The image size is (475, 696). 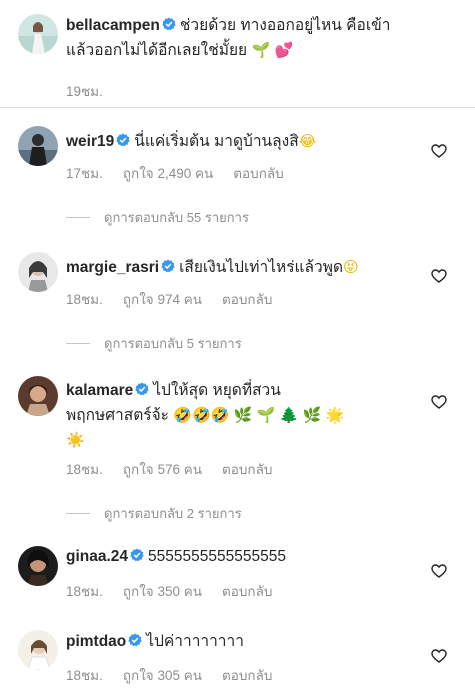 I want to click on comment-likes: ถูกใจ 974 คน, so click(x=162, y=299).